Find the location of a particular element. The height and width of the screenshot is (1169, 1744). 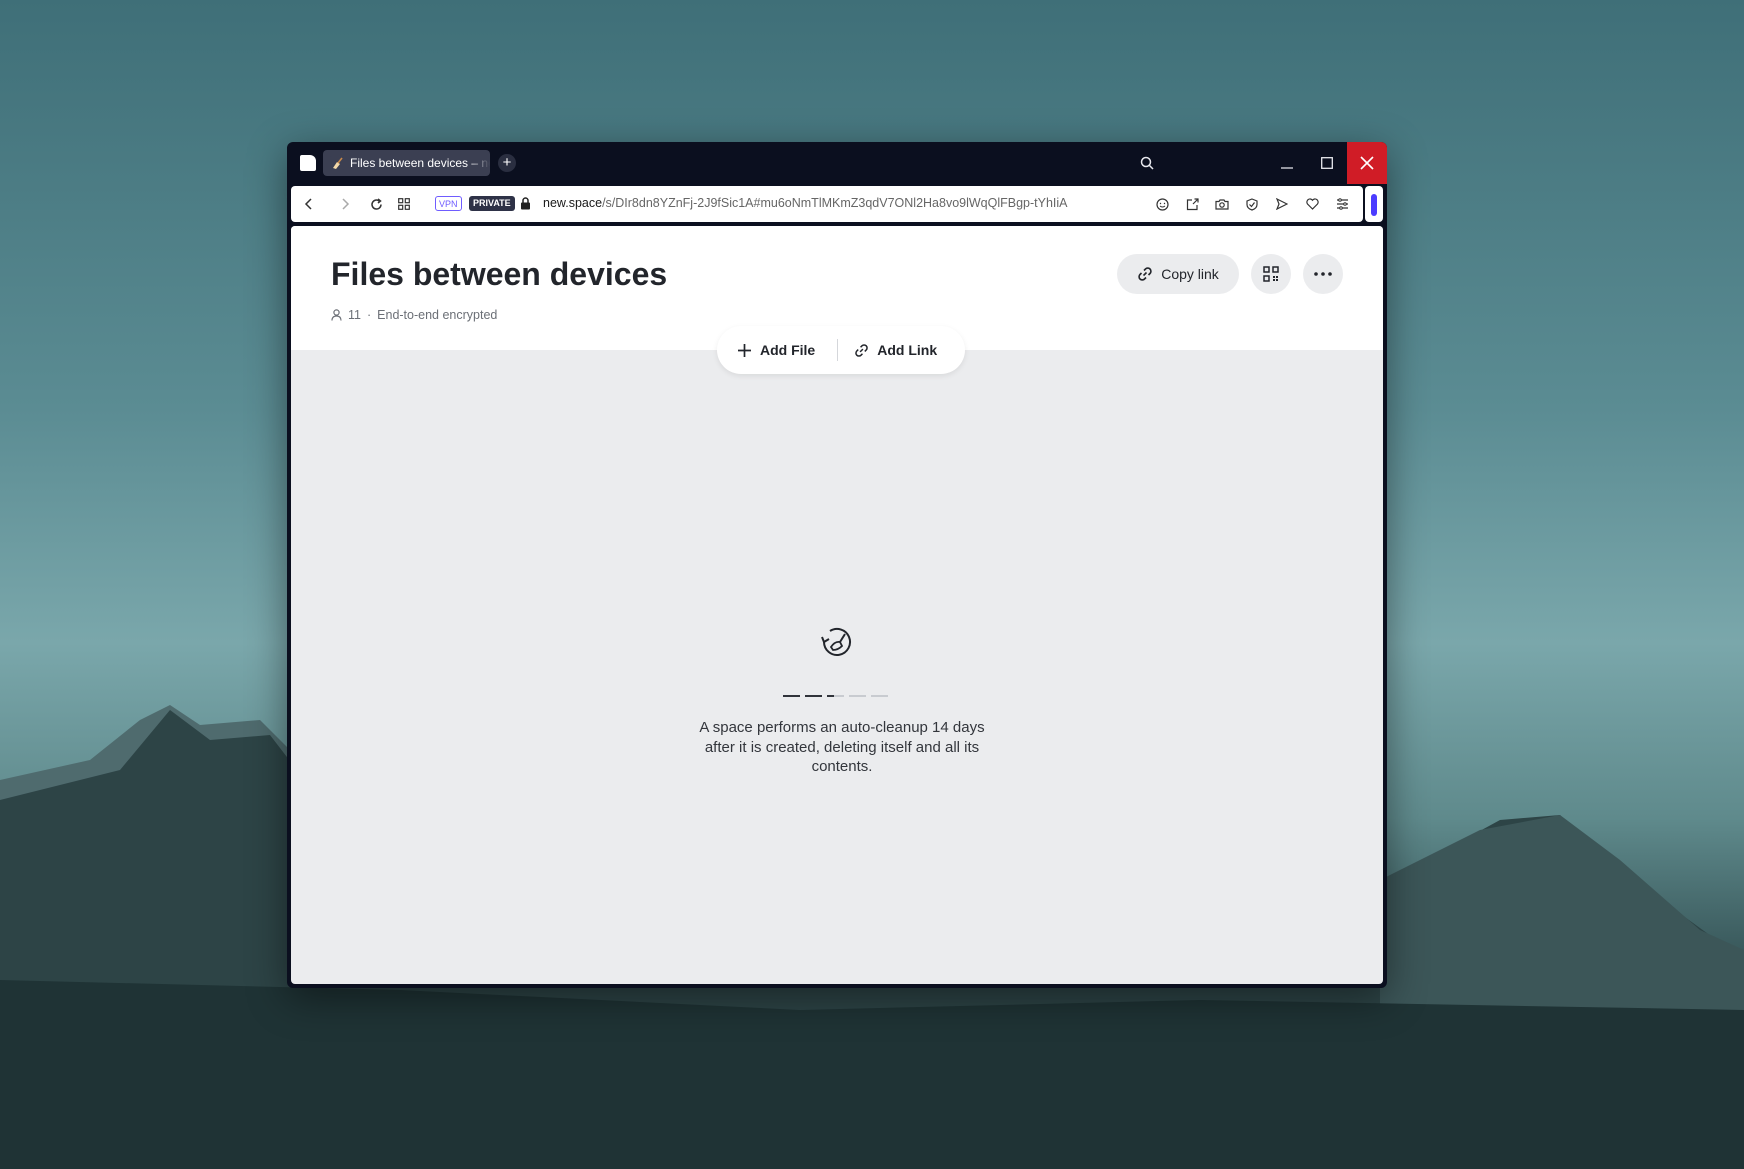

search-icon is located at coordinates (1147, 163).